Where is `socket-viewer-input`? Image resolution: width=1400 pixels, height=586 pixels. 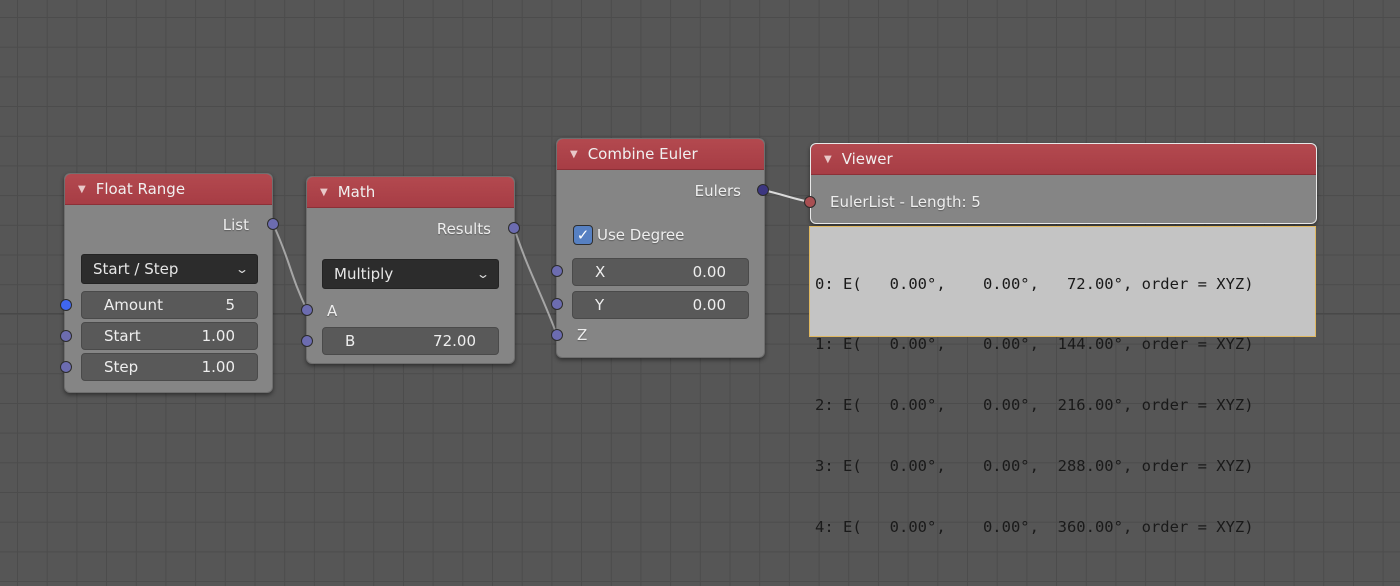
socket-viewer-input is located at coordinates (810, 202).